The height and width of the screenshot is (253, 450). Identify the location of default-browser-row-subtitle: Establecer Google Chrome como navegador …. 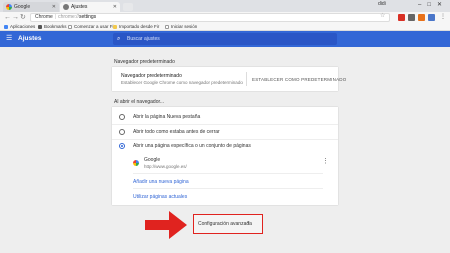
(182, 82).